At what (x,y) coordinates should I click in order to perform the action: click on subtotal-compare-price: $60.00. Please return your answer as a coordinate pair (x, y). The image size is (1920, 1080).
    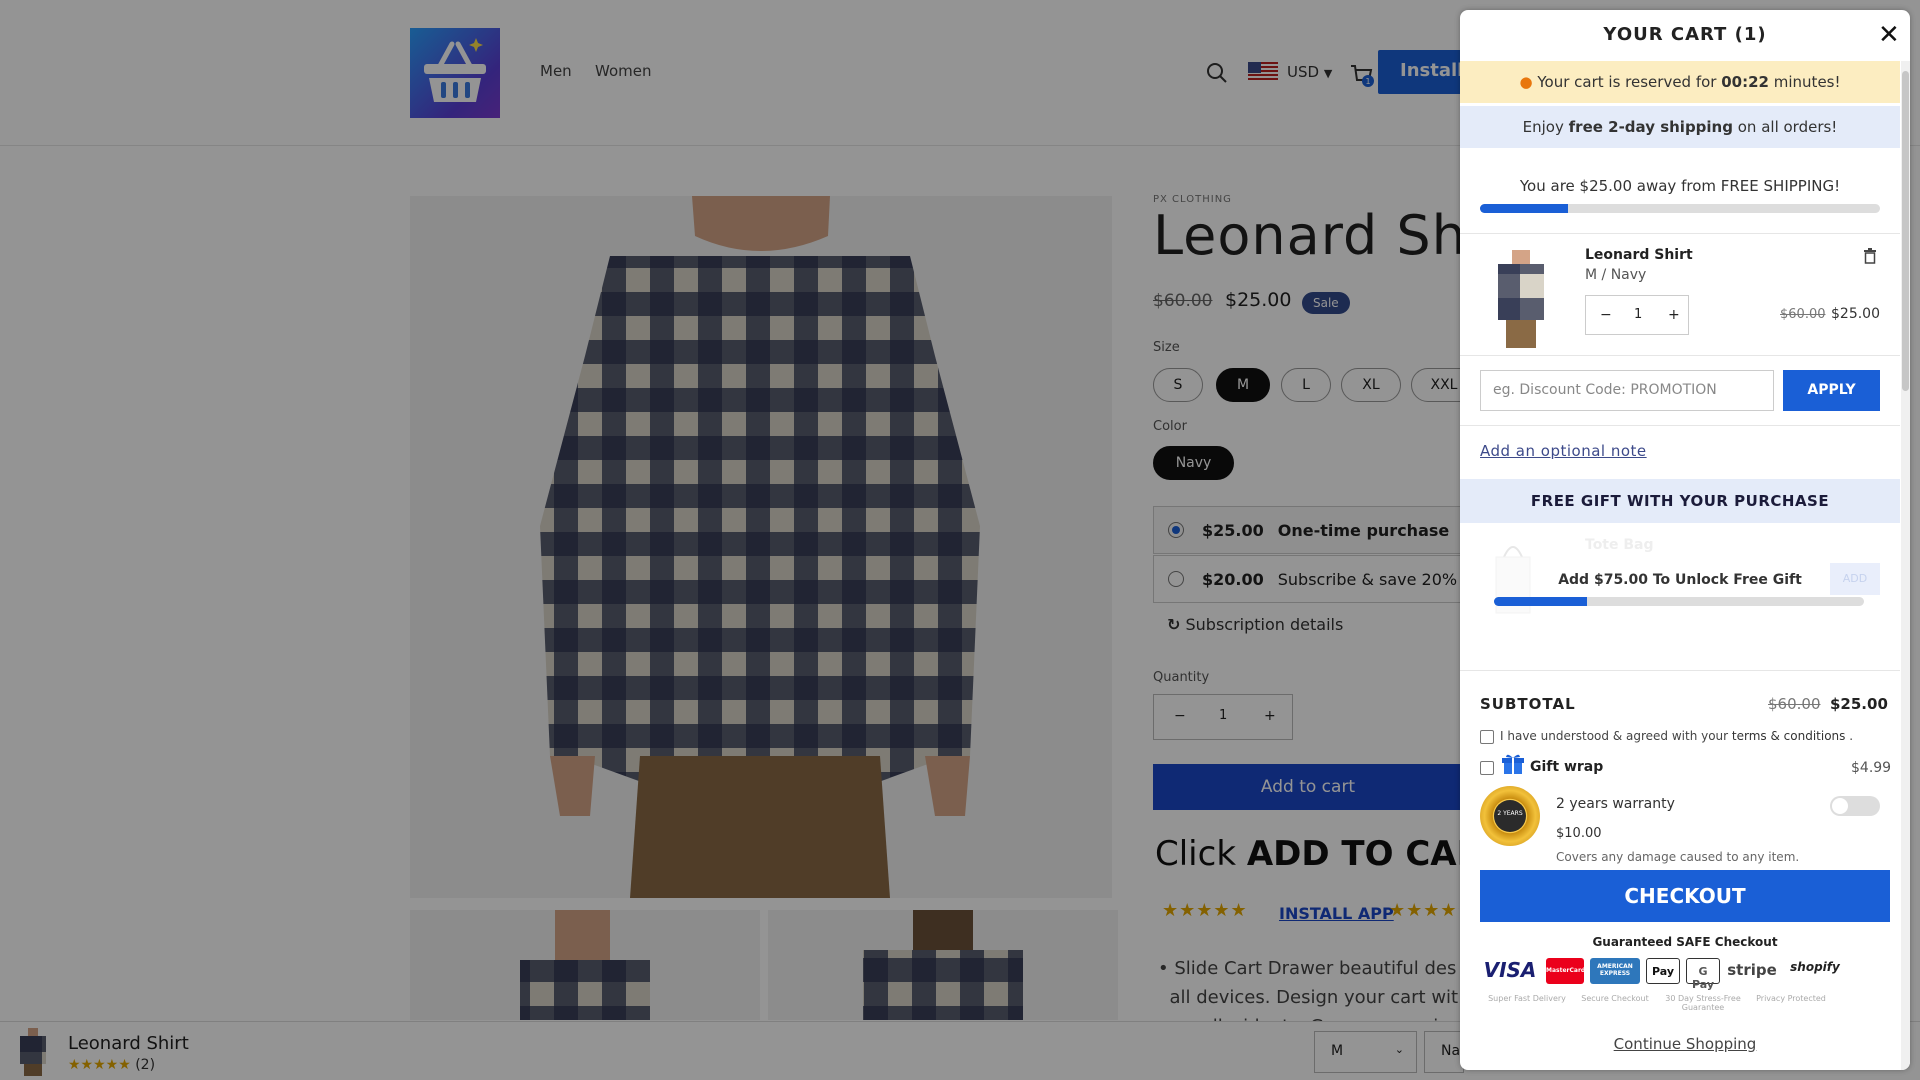
    Looking at the image, I should click on (1794, 704).